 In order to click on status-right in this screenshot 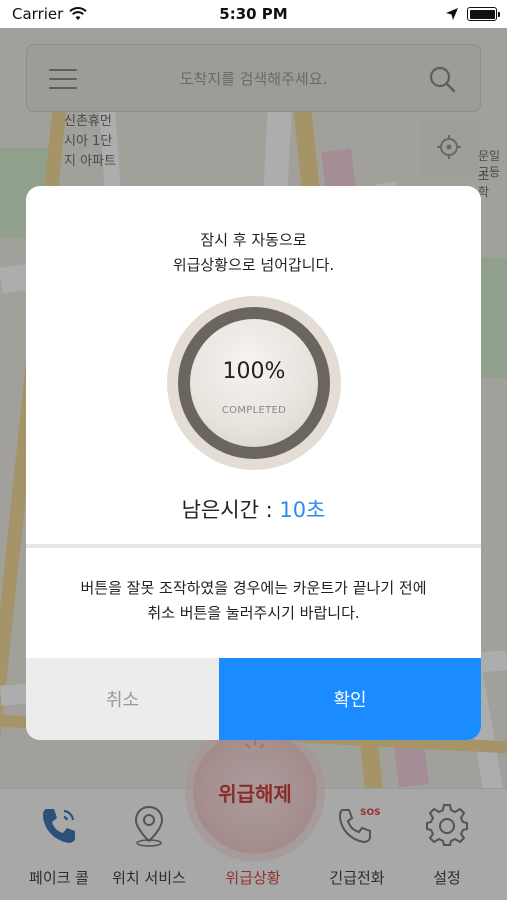, I will do `click(472, 14)`.